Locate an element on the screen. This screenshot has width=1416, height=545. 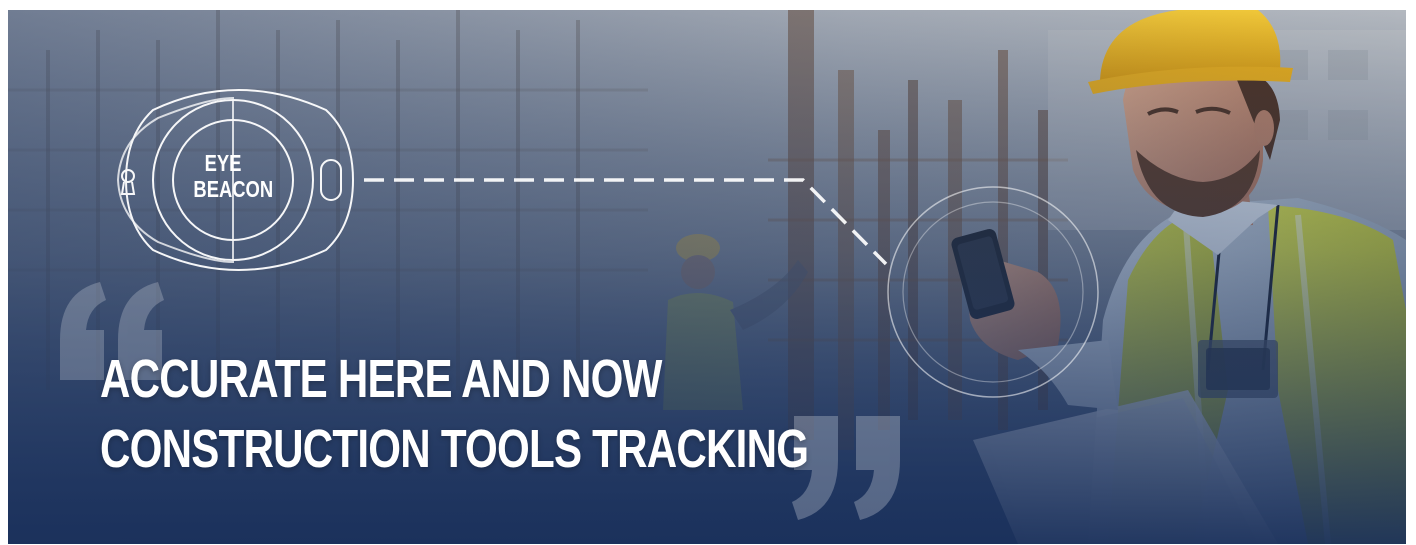
headline-line-1: ACCURATE HERE AND NOW is located at coordinates (381, 379).